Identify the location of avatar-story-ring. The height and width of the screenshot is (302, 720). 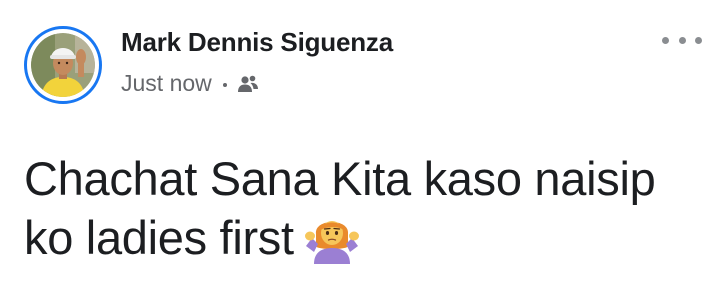
(63, 65).